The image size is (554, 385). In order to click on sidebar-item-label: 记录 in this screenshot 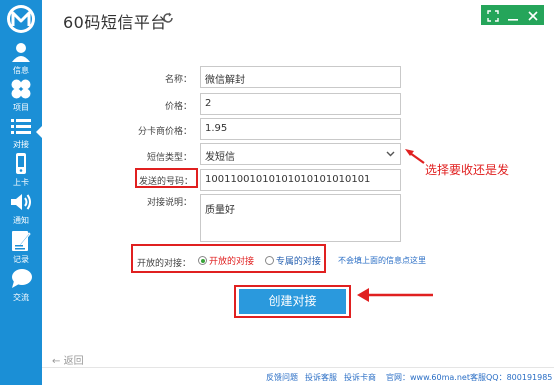, I will do `click(21, 259)`.